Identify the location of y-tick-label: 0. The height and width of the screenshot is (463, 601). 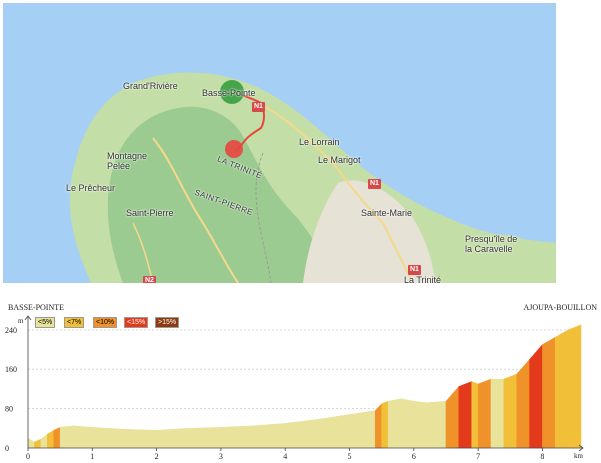
(7, 448).